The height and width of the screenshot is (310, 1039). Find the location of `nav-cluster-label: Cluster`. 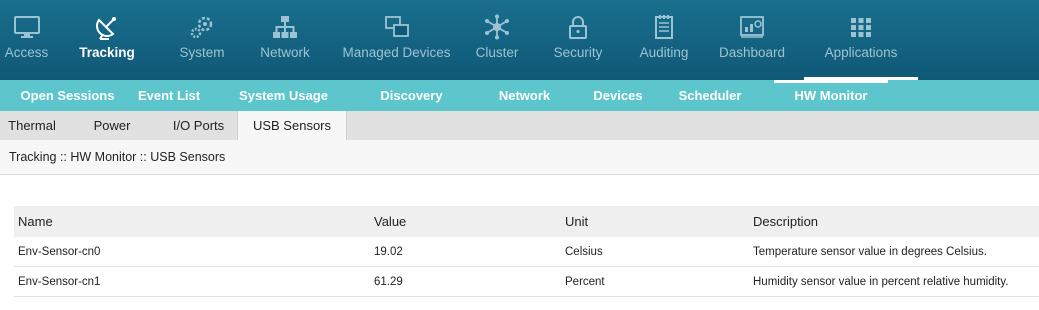

nav-cluster-label: Cluster is located at coordinates (497, 52).